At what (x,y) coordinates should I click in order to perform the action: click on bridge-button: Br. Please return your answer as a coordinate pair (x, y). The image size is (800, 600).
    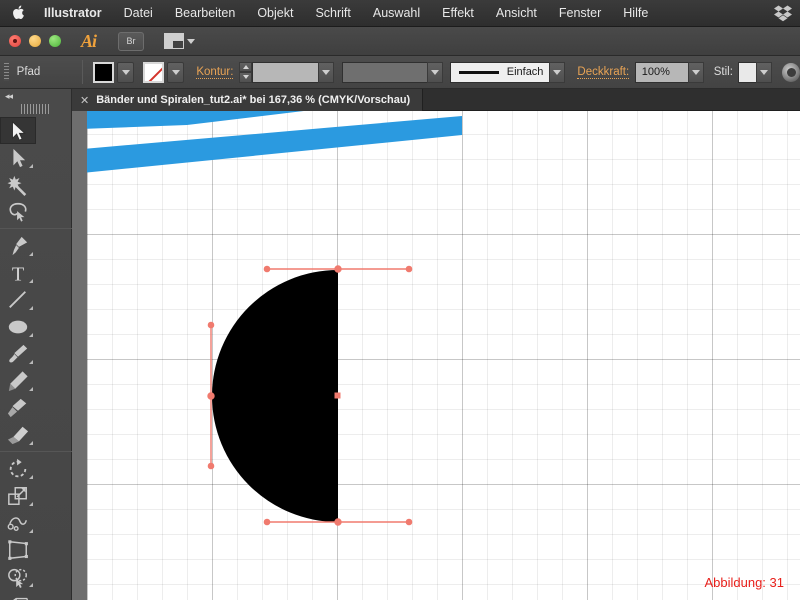
    Looking at the image, I should click on (131, 41).